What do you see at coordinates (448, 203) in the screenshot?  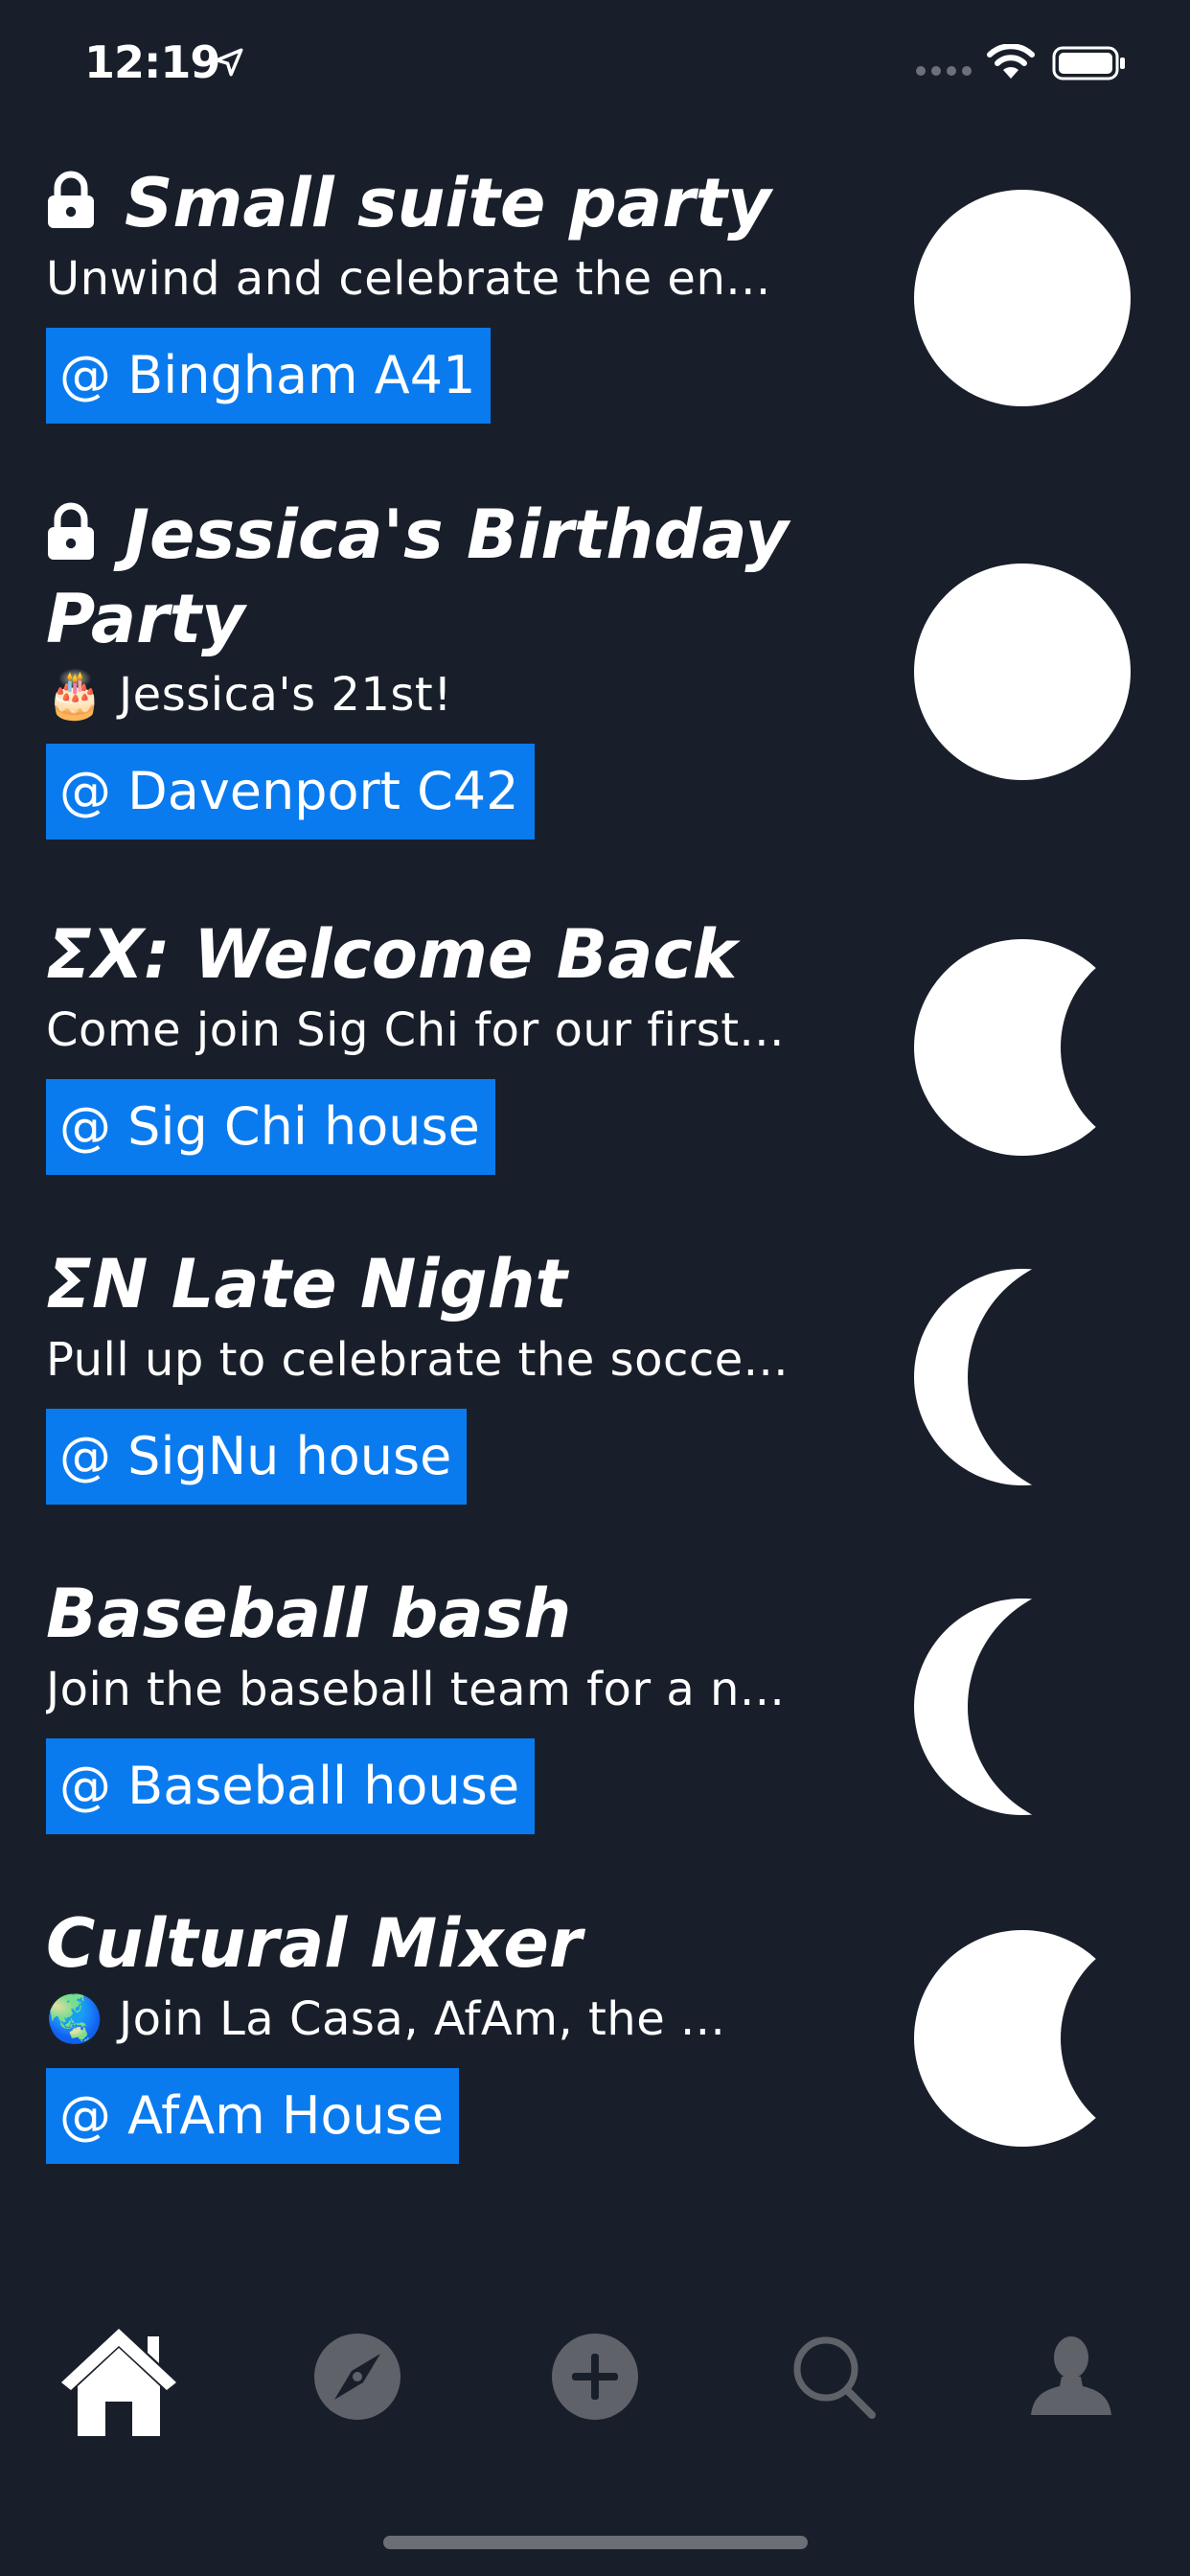 I see `event-title-text: Small suite party` at bounding box center [448, 203].